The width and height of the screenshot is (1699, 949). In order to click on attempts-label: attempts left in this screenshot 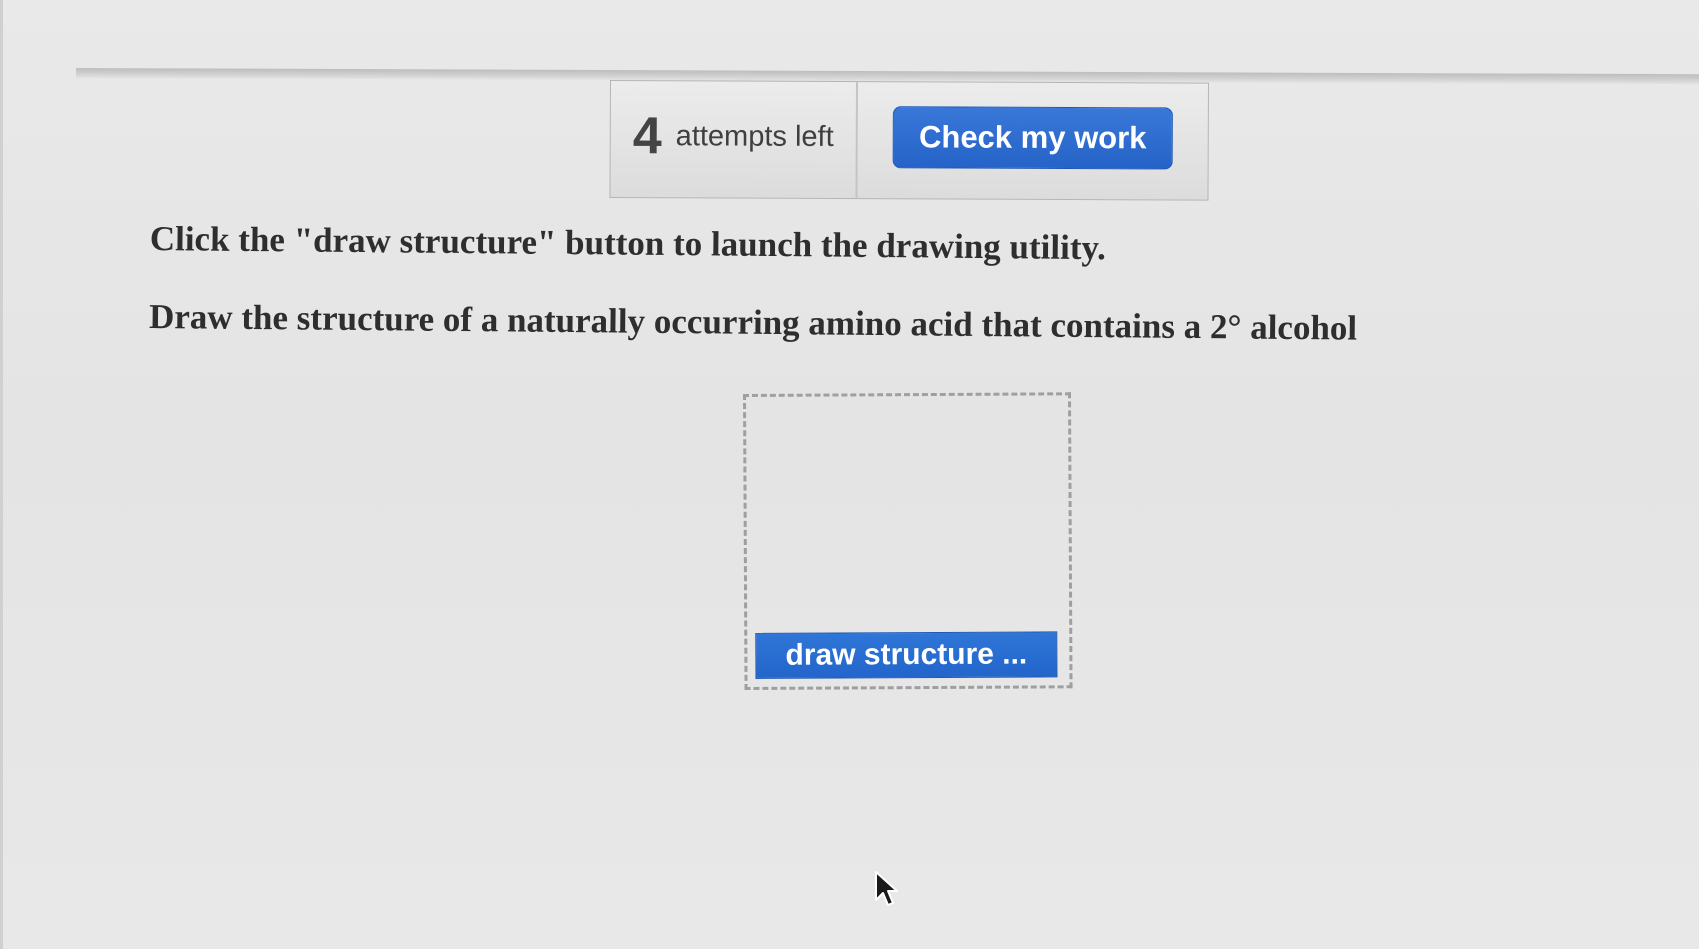, I will do `click(754, 136)`.